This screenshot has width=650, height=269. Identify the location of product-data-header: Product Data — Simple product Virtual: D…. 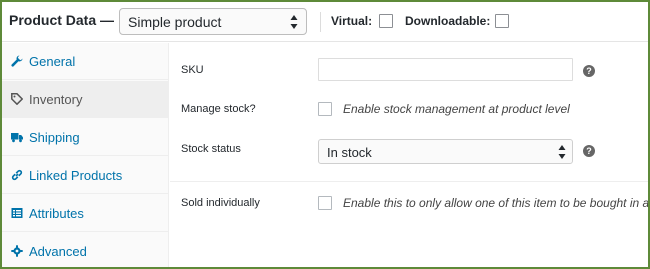
(325, 22).